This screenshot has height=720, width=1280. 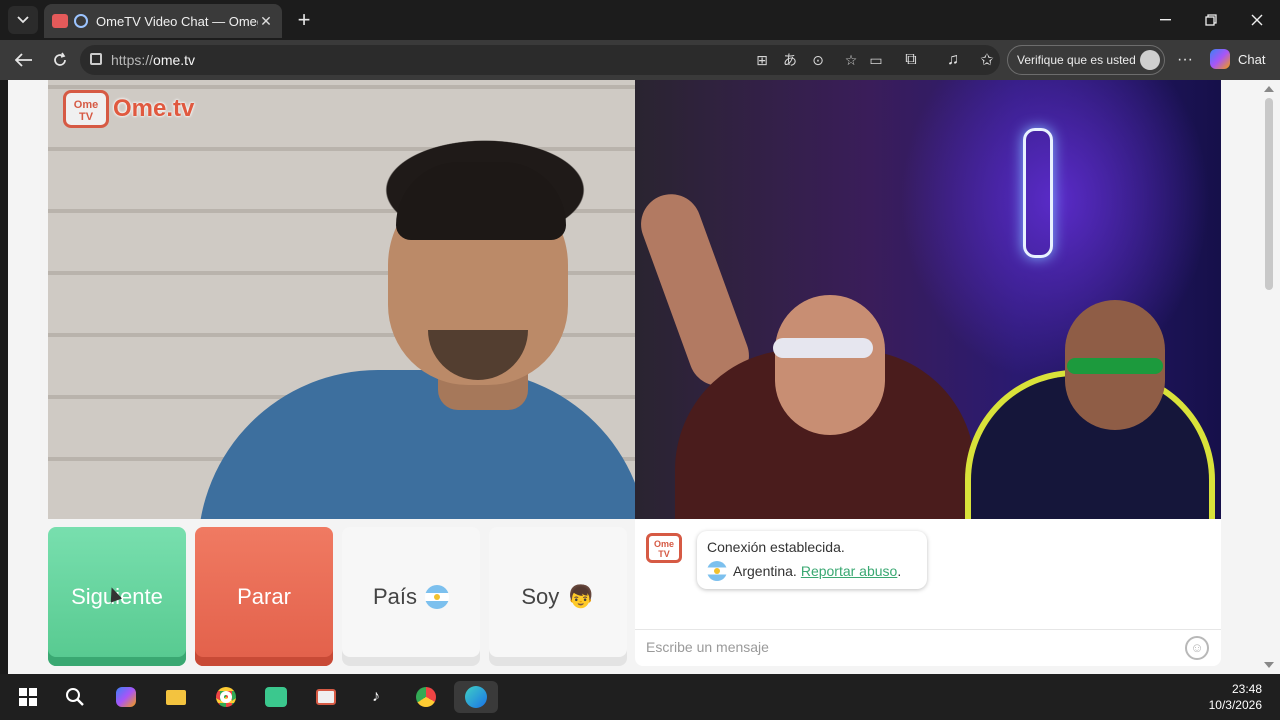 What do you see at coordinates (823, 348) in the screenshot?
I see `person-one-glasses` at bounding box center [823, 348].